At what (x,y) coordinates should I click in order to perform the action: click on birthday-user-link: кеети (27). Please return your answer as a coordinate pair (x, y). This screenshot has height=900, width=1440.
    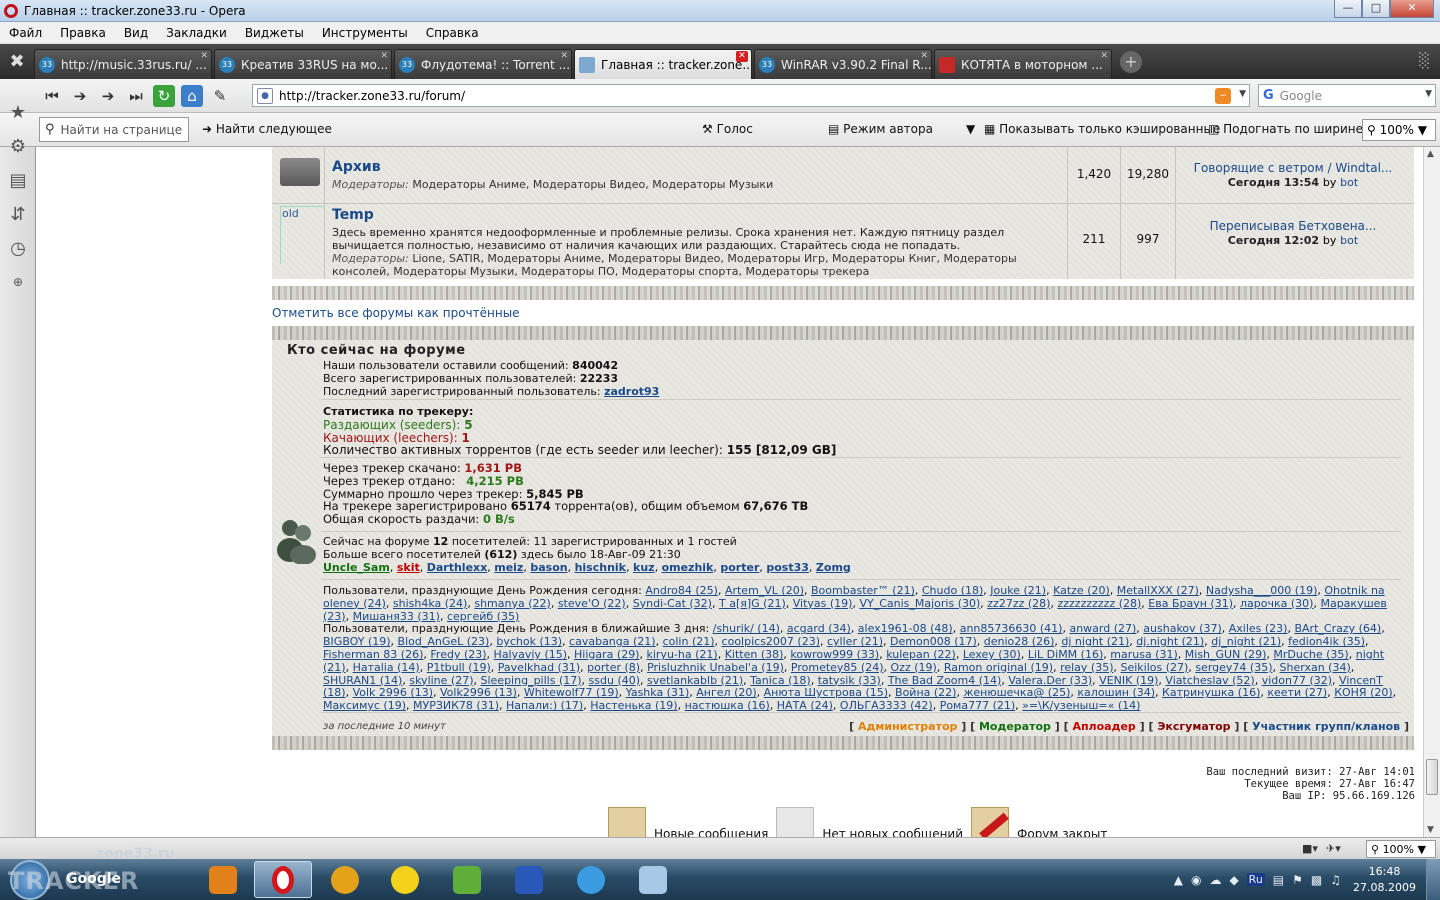
    Looking at the image, I should click on (1297, 692).